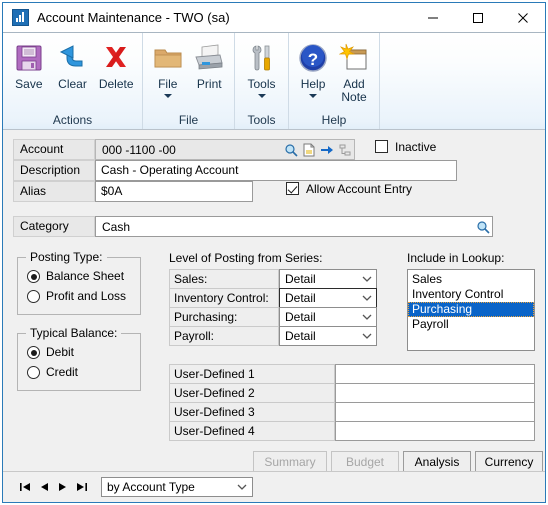 The width and height of the screenshot is (548, 505). I want to click on radio-credit, so click(33, 372).